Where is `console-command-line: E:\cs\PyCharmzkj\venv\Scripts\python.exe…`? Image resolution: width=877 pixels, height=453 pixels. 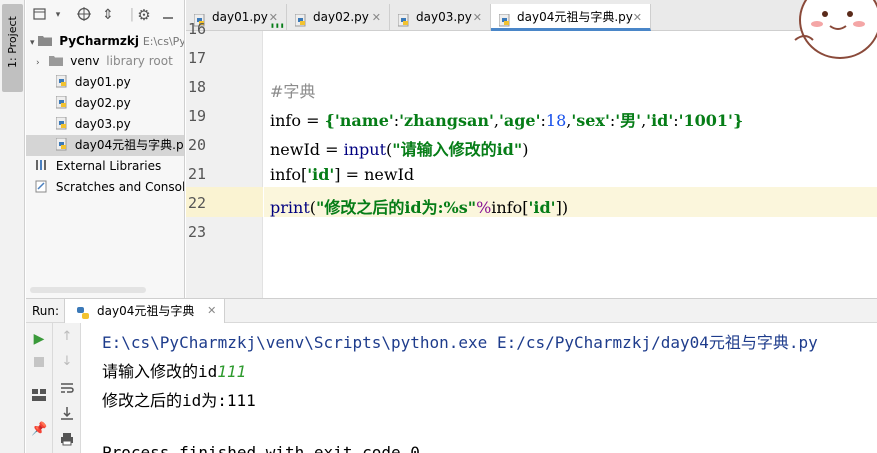 console-command-line: E:\cs\PyCharmzkj\venv\Scripts\python.exe… is located at coordinates (460, 342).